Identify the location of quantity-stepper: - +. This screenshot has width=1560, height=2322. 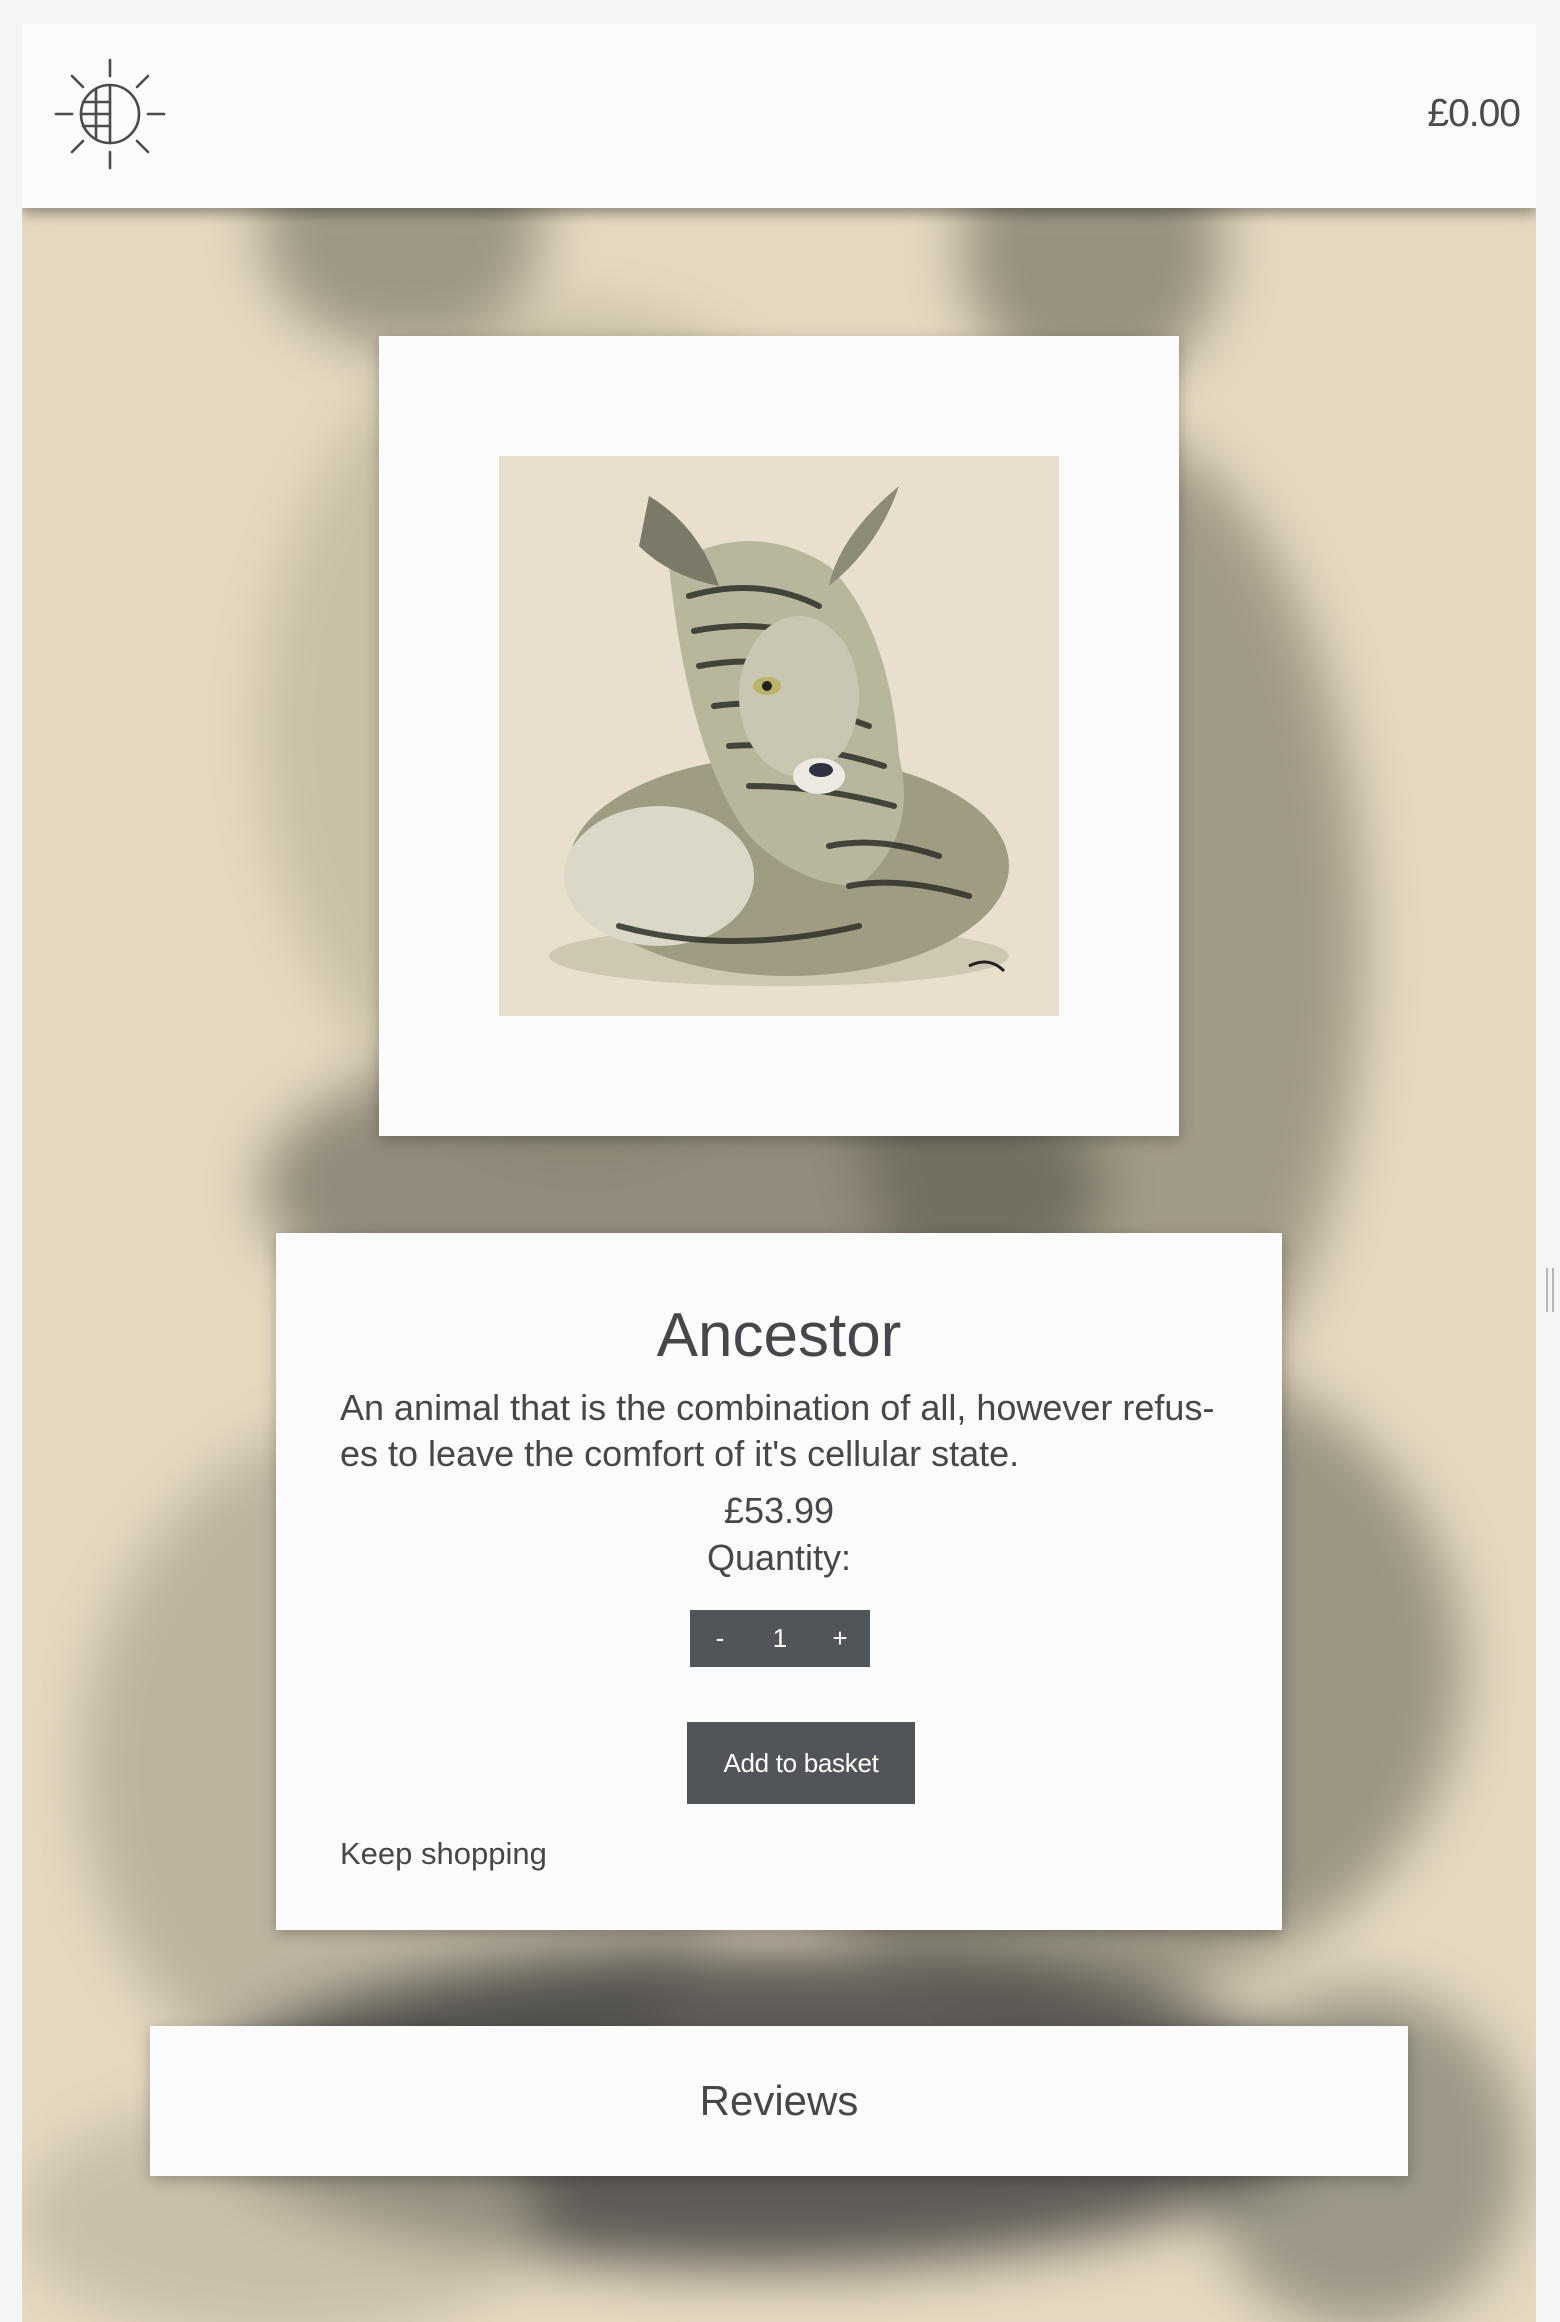
(780, 1638).